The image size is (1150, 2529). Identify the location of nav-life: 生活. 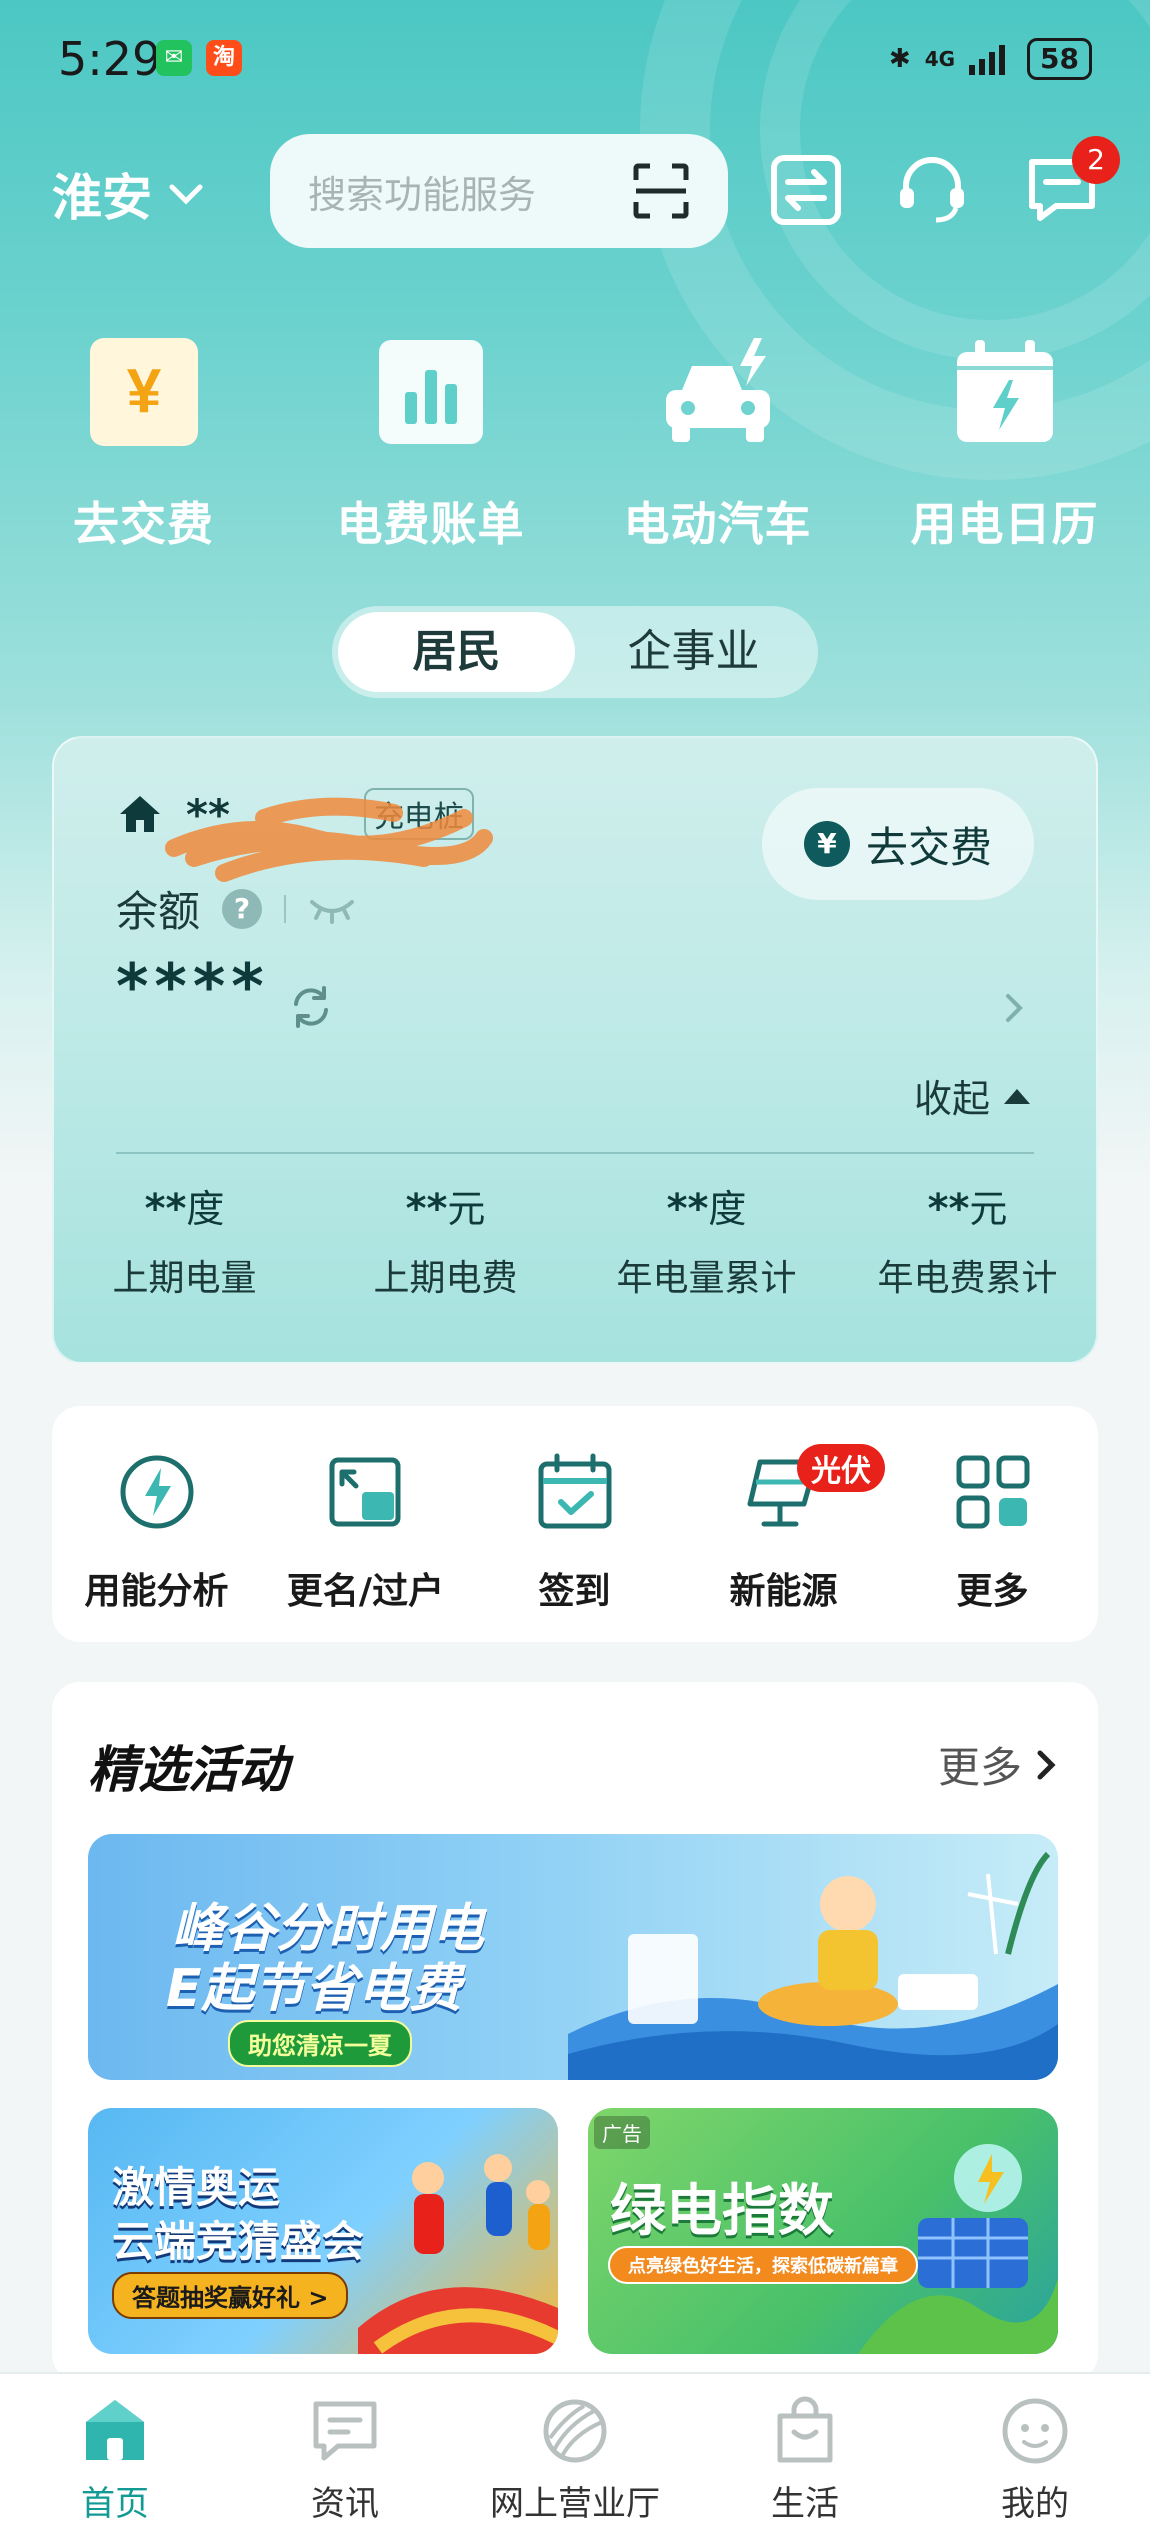
(805, 2451).